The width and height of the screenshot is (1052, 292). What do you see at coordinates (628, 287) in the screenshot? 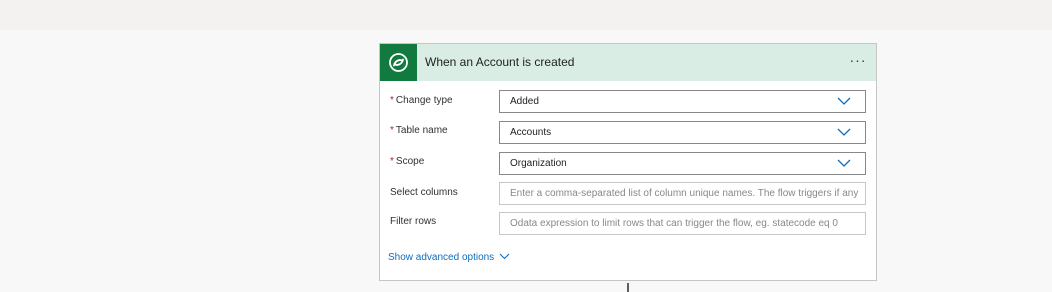
I see `flow-connector-line` at bounding box center [628, 287].